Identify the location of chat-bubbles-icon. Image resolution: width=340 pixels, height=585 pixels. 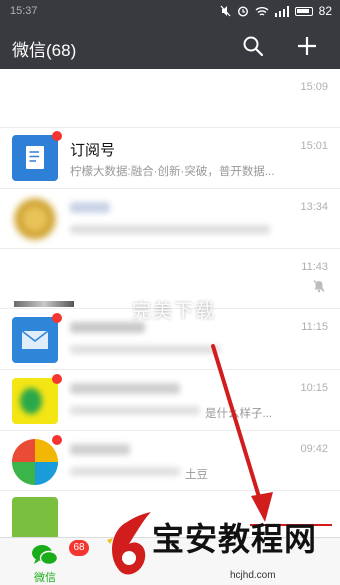
(45, 555).